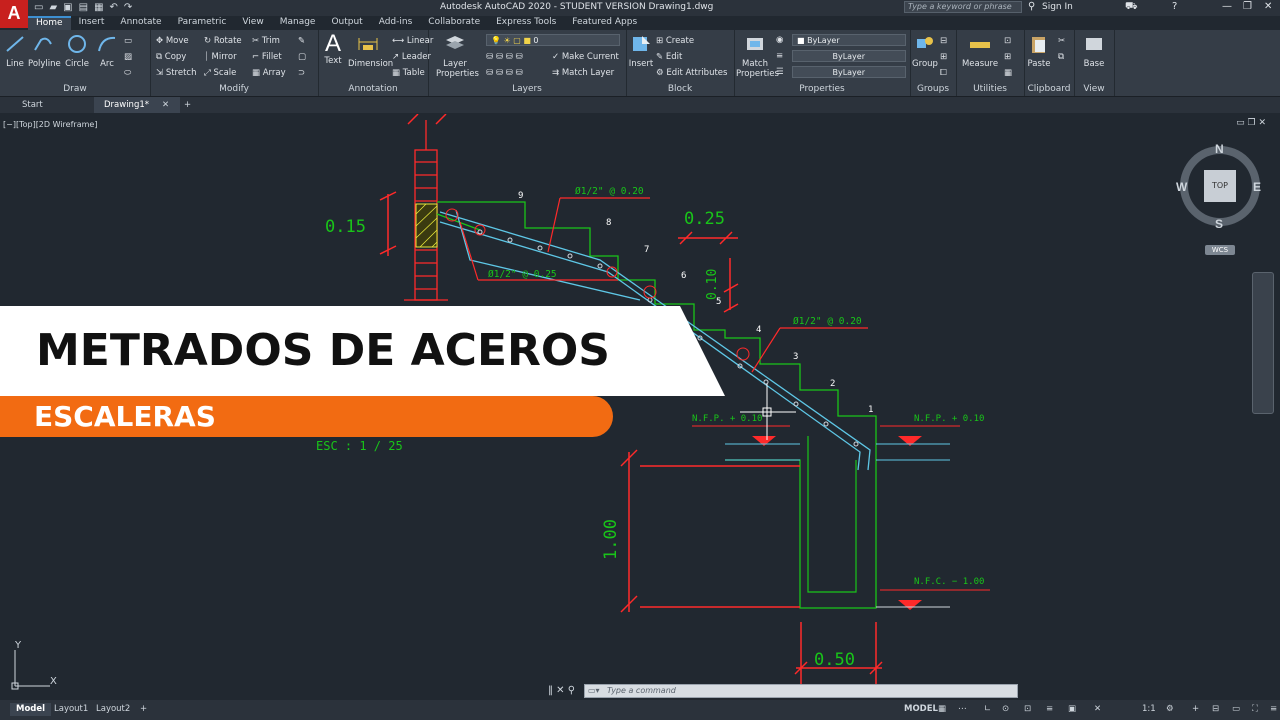 The image size is (1280, 720). What do you see at coordinates (1236, 709) in the screenshot?
I see `hardware-accel-icon: ▭` at bounding box center [1236, 709].